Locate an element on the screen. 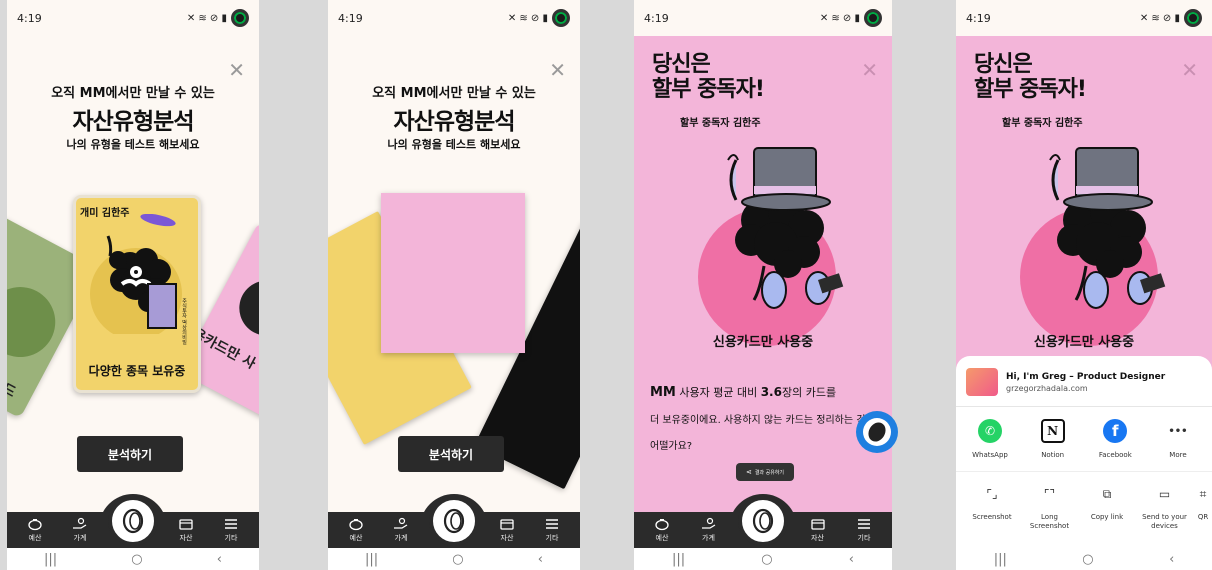 This screenshot has height=570, width=1212. status-time: 4:19 is located at coordinates (978, 18).